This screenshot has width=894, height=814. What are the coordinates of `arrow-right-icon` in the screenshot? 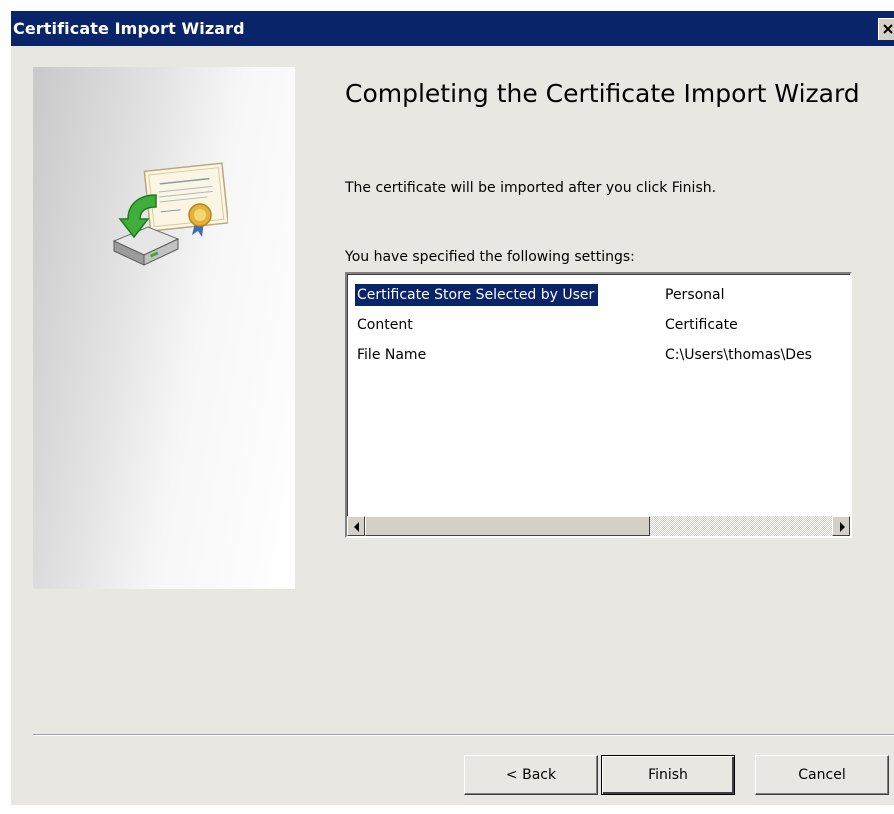 It's located at (842, 527).